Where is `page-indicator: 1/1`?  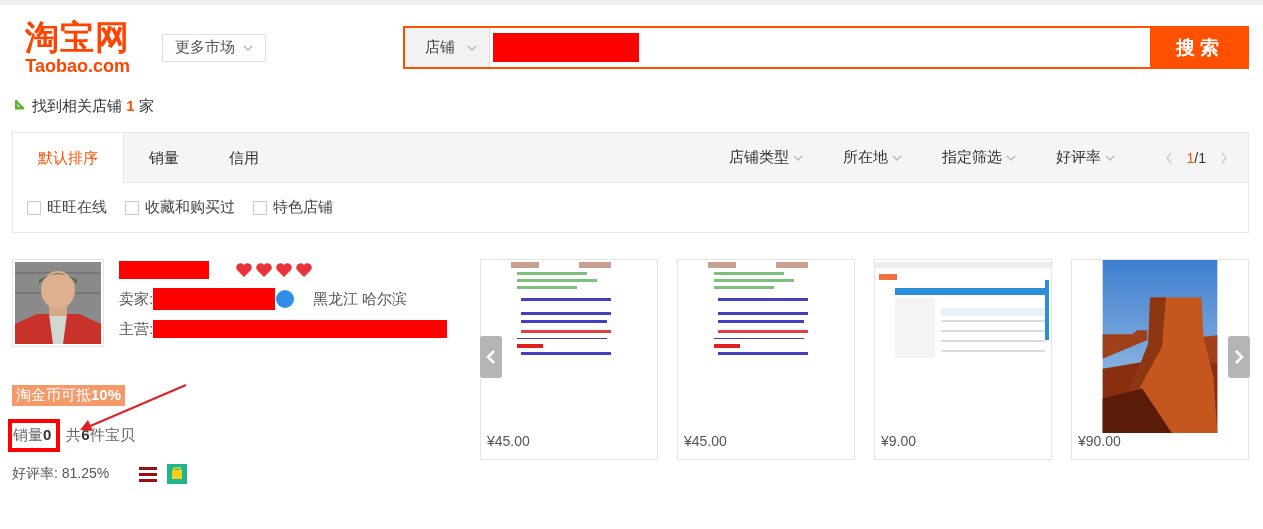 page-indicator: 1/1 is located at coordinates (1196, 157).